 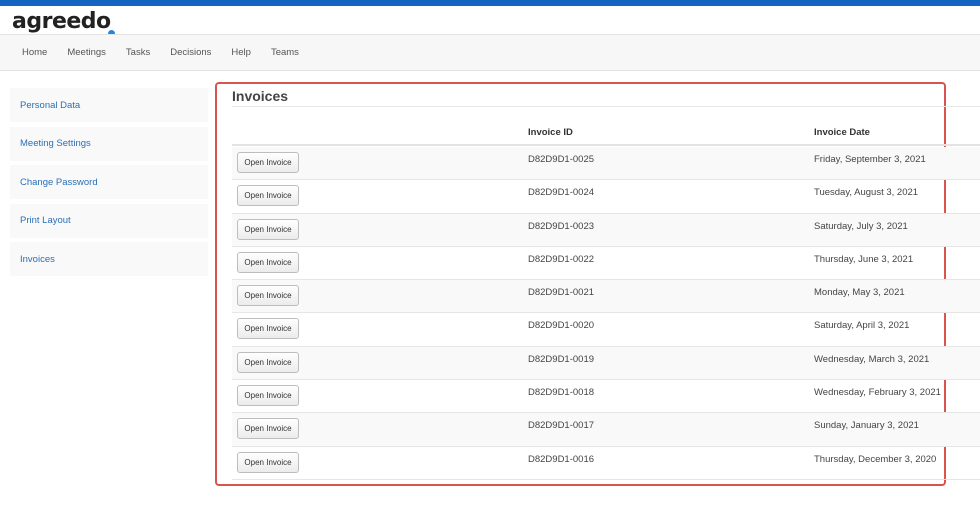 I want to click on agreedo-logo: agreedo, so click(x=63, y=23).